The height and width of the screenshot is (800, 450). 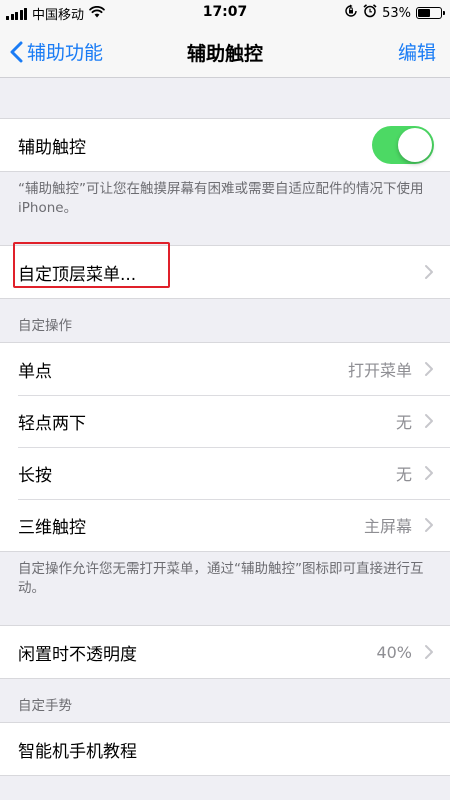 I want to click on action-label: 单点, so click(x=35, y=371).